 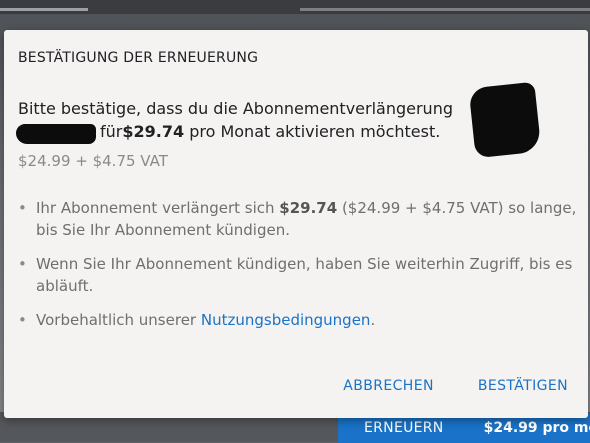 I want to click on bullet-text: Ihr Abonnement verlängert sich, so click(x=158, y=208).